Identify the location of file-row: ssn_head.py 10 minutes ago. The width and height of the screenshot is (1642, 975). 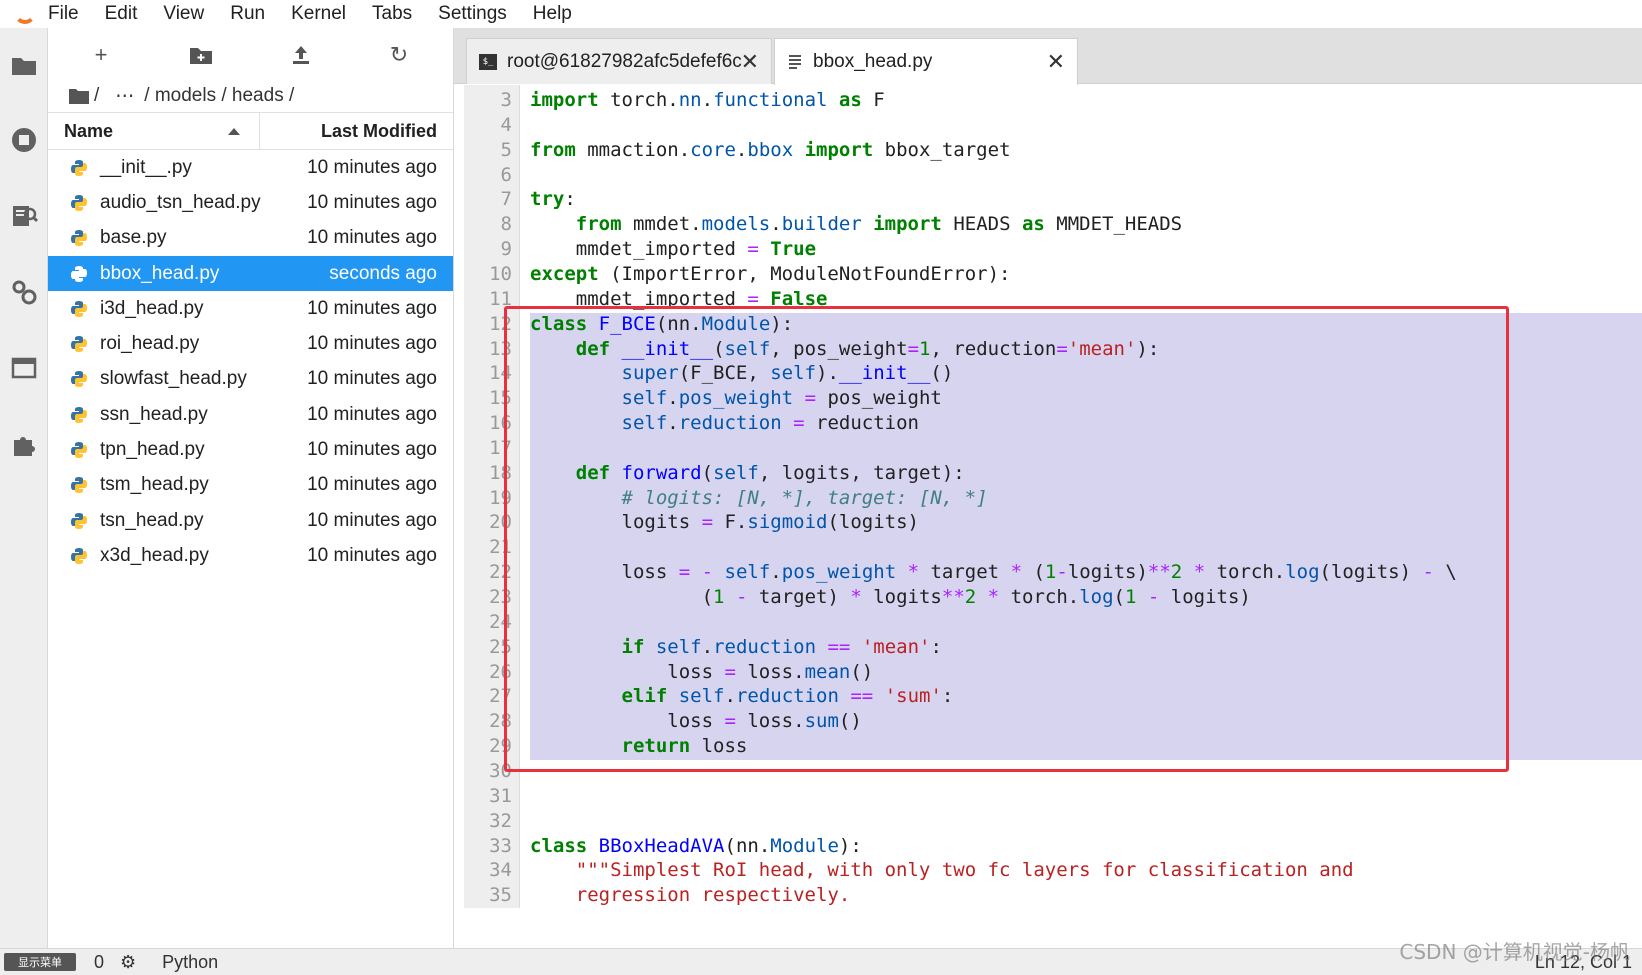
(250, 414).